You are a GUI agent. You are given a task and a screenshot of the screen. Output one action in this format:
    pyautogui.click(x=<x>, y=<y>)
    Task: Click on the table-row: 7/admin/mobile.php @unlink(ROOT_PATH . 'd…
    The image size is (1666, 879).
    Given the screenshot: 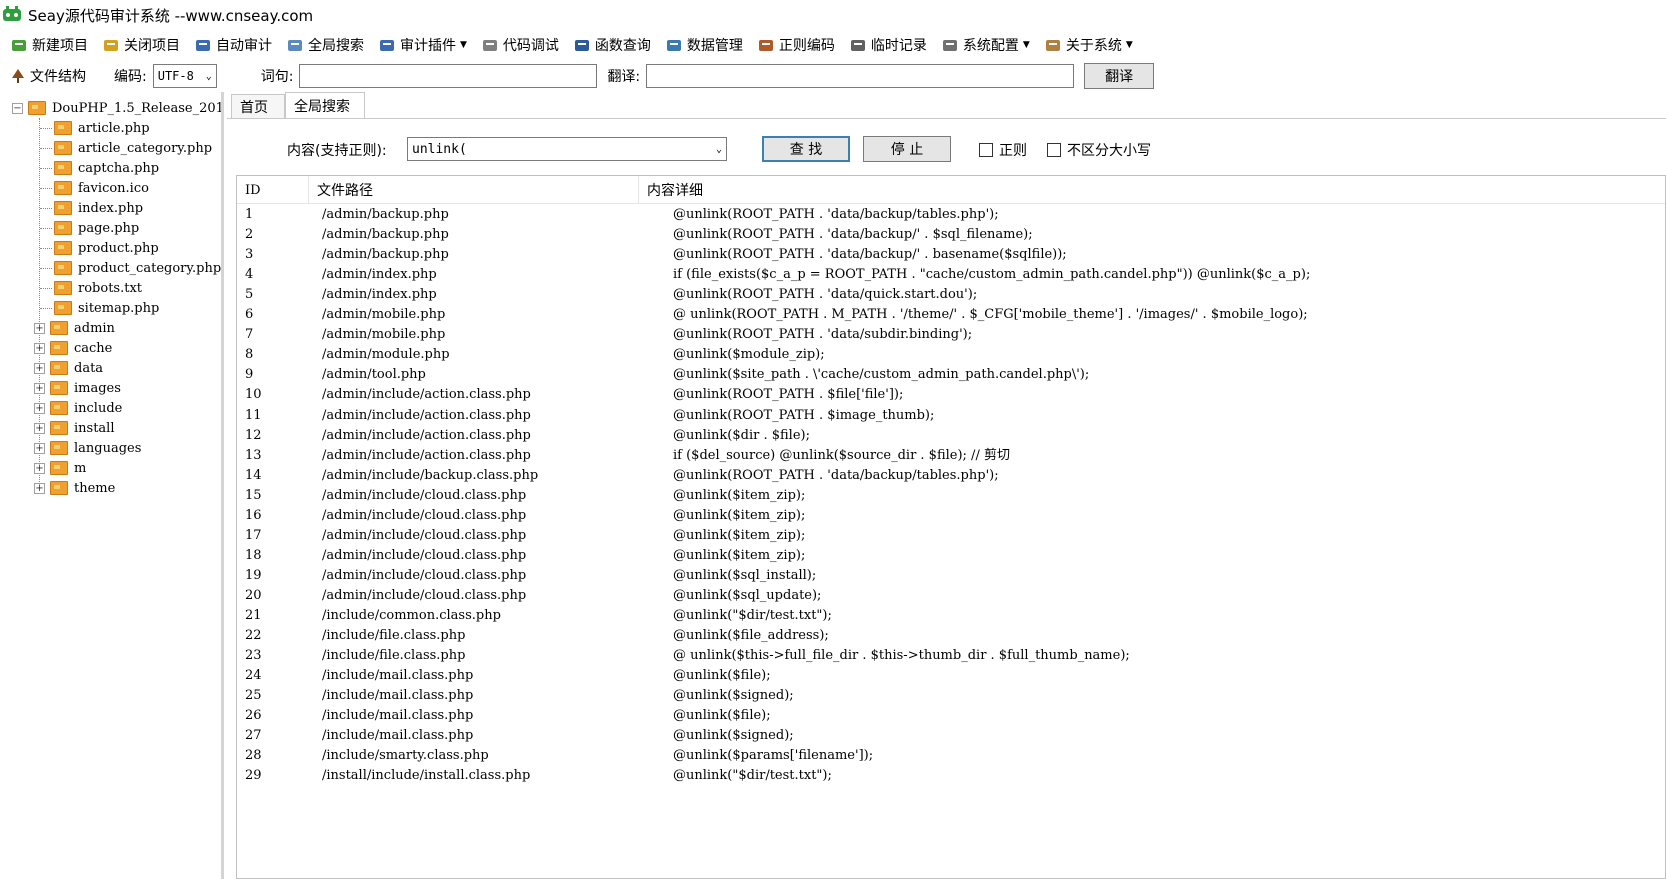 What is the action you would take?
    pyautogui.click(x=951, y=335)
    